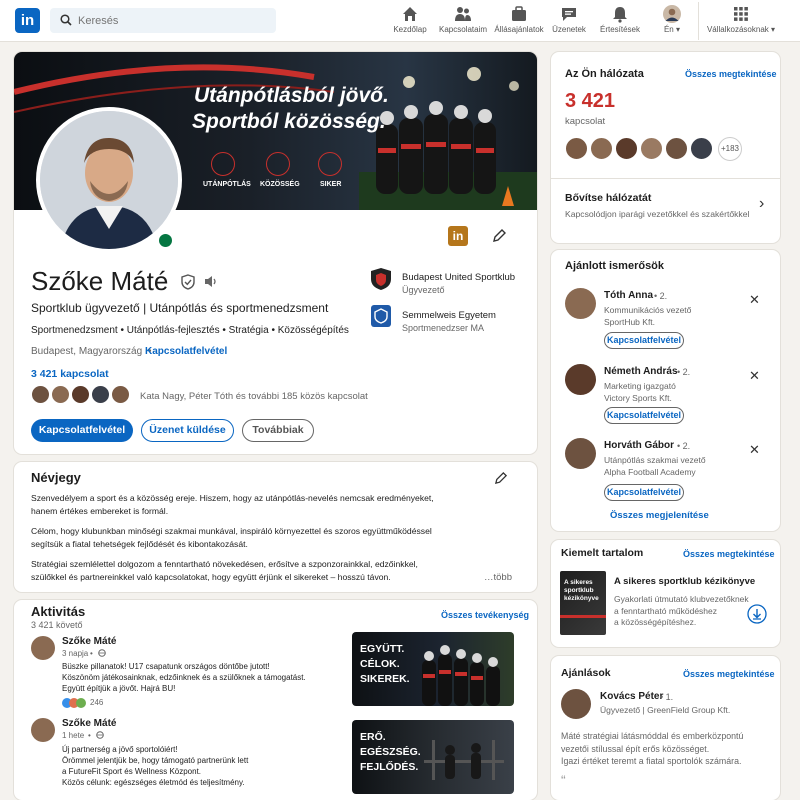  What do you see at coordinates (211, 281) in the screenshot?
I see `pronunciation-speaker-icon` at bounding box center [211, 281].